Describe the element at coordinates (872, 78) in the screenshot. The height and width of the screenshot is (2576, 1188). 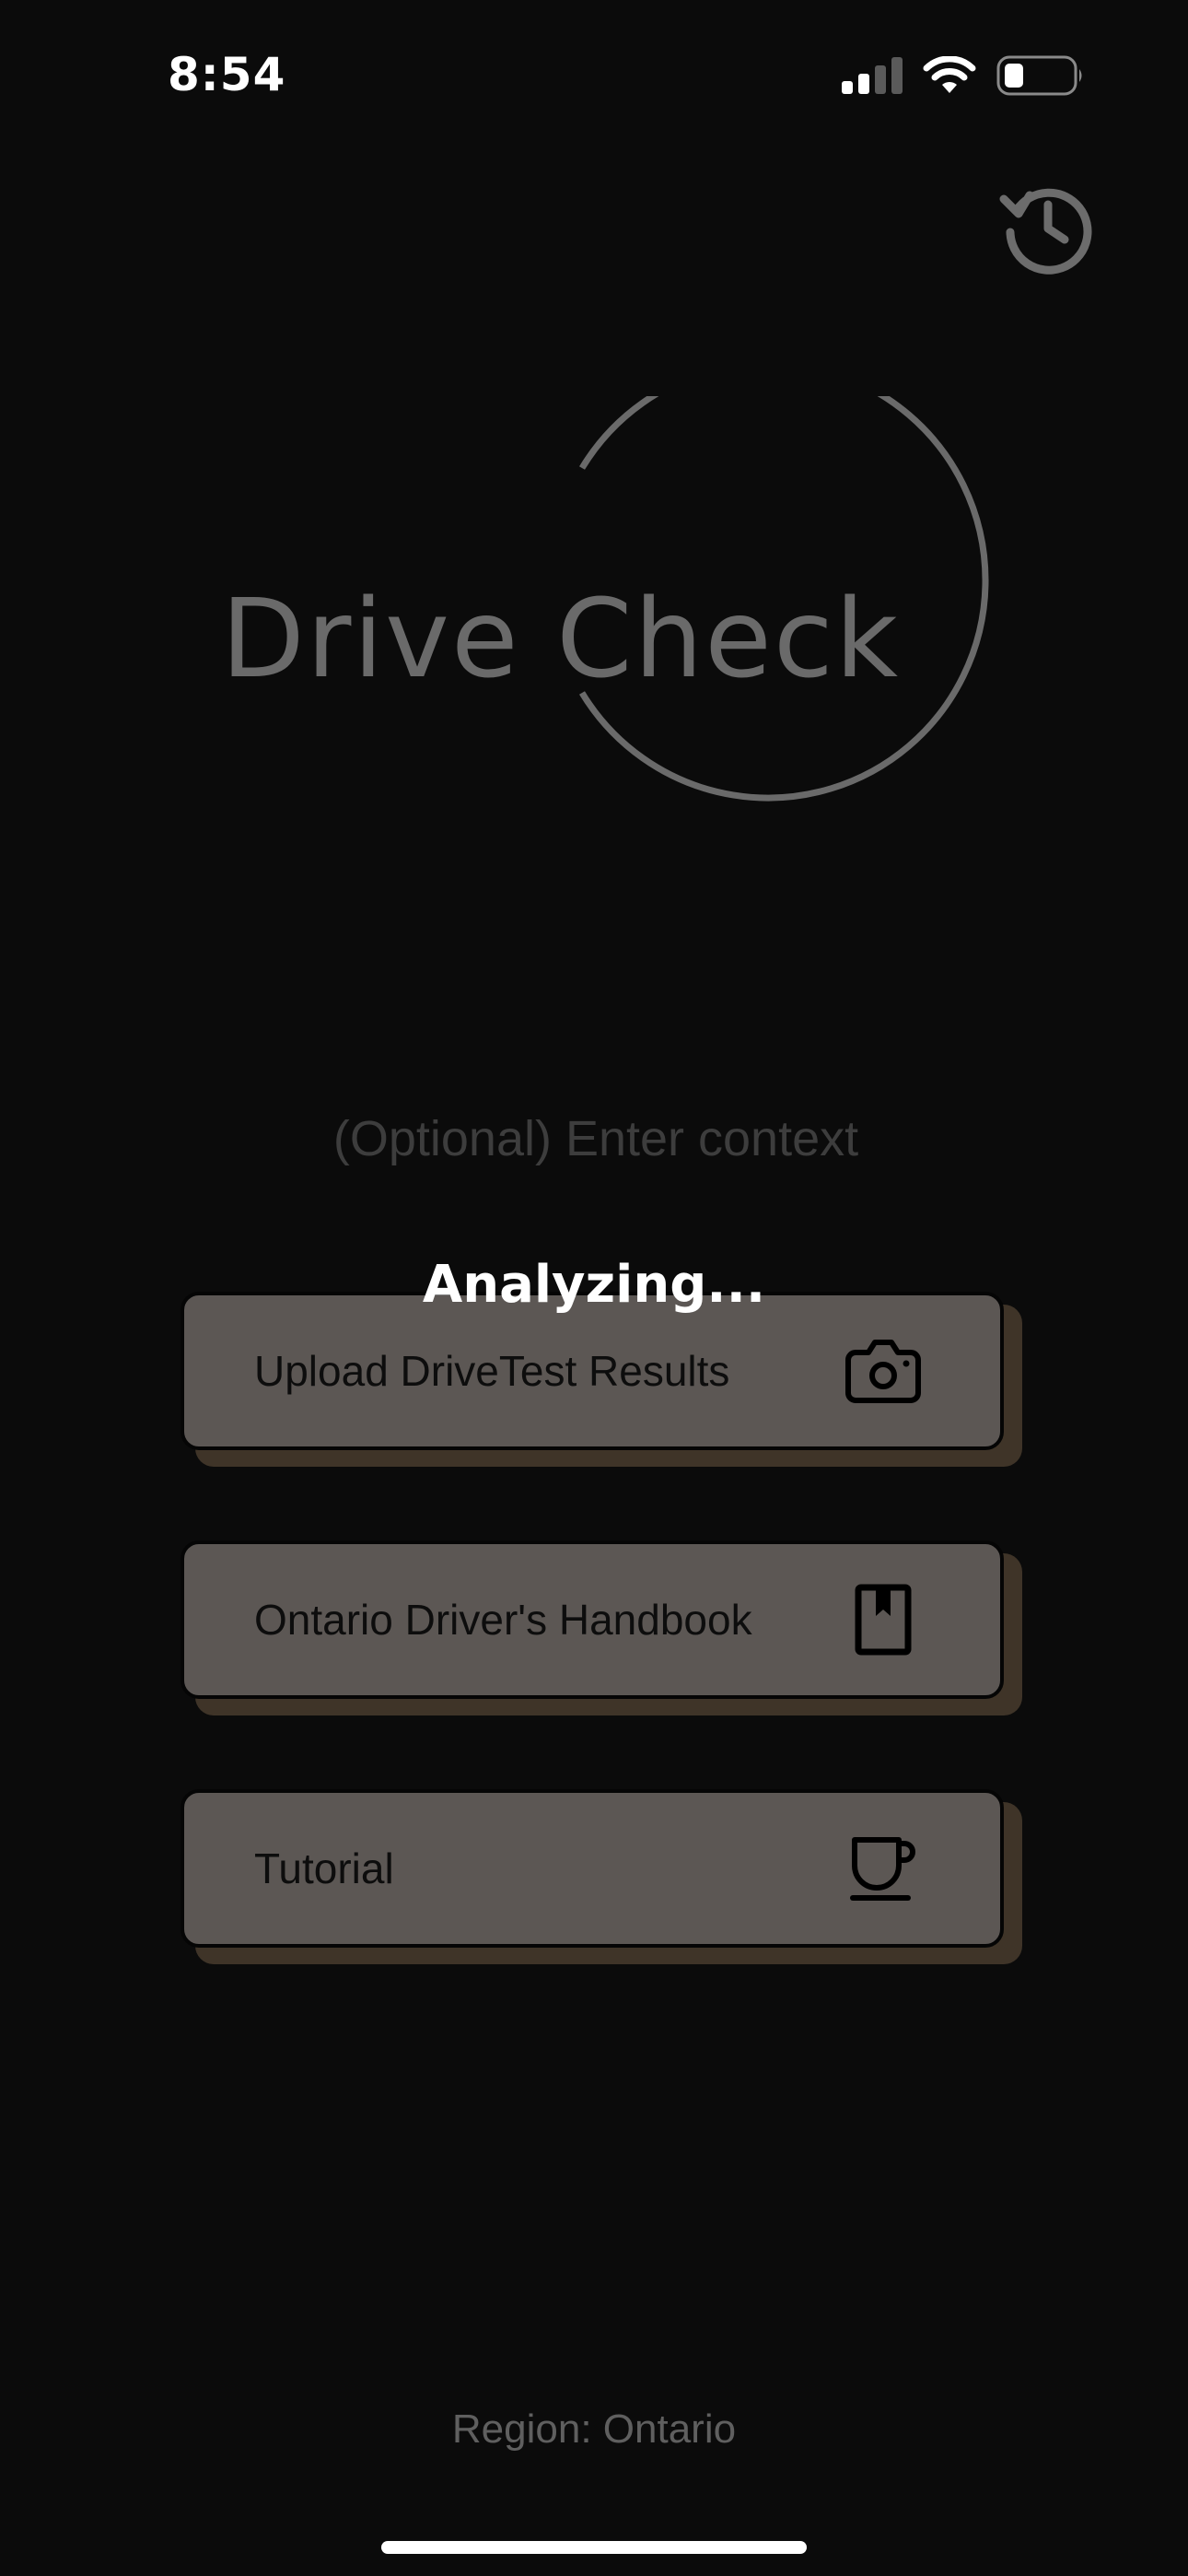
I see `cellular-signal-icon` at that location.